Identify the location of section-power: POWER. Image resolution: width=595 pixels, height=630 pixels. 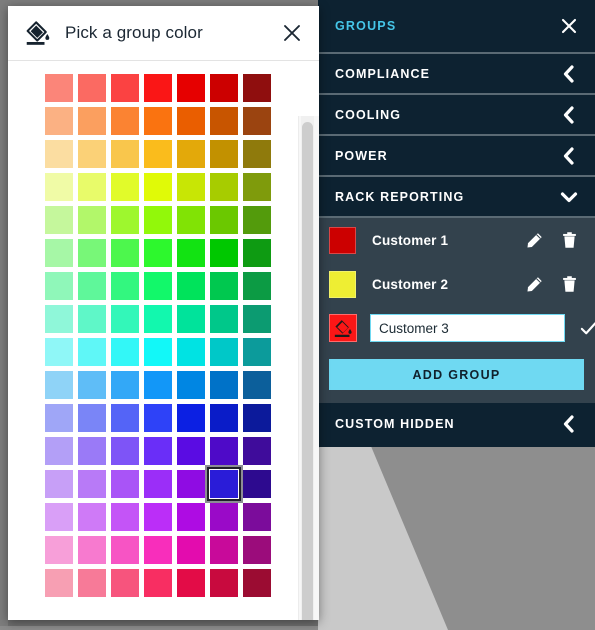
(456, 156).